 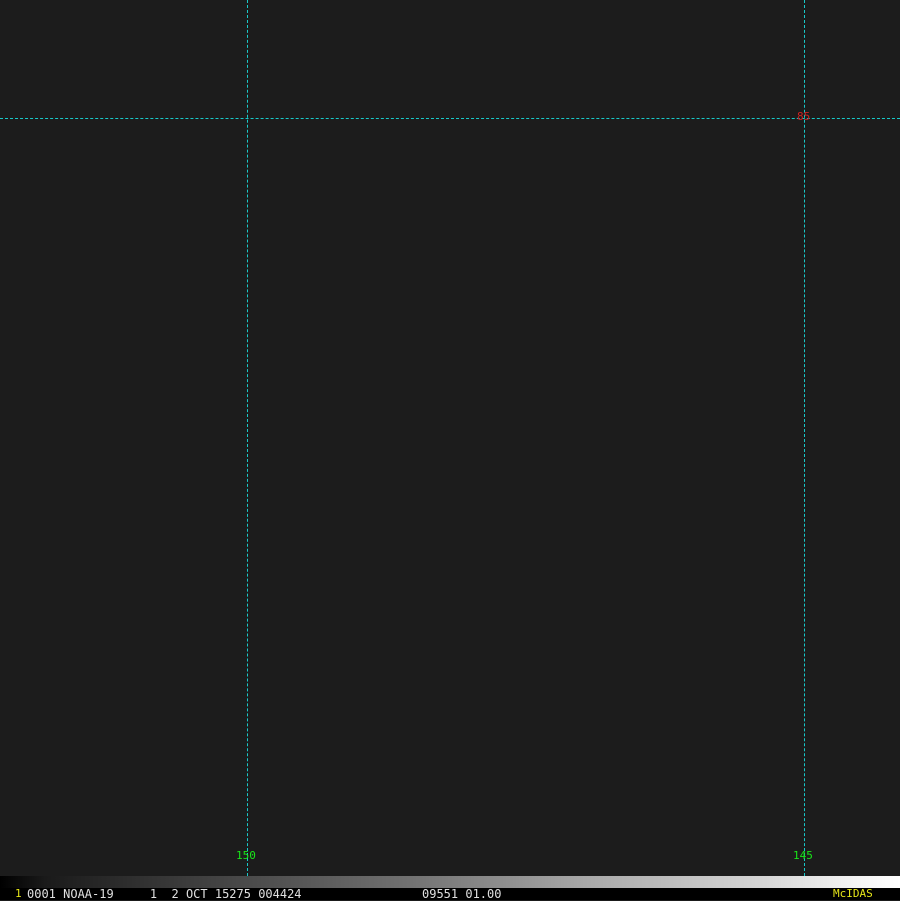 What do you see at coordinates (462, 894) in the screenshot?
I see `image-info-right: 09551 01.00` at bounding box center [462, 894].